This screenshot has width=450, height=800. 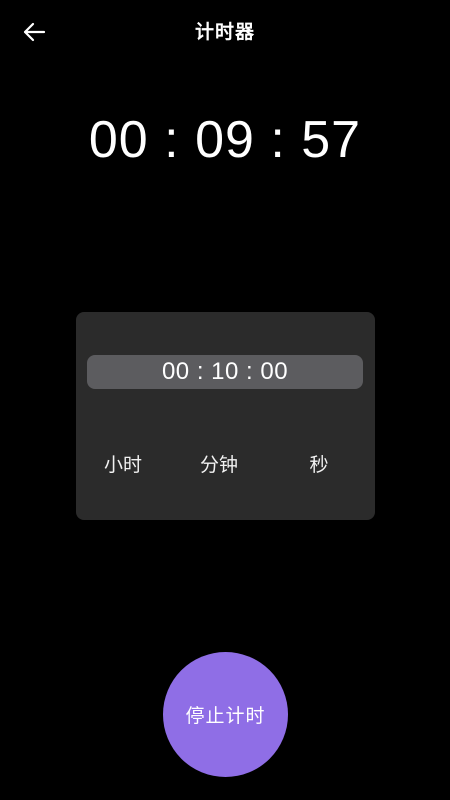 I want to click on picker-unit-labels: 小时 分钟 秒, so click(x=225, y=465).